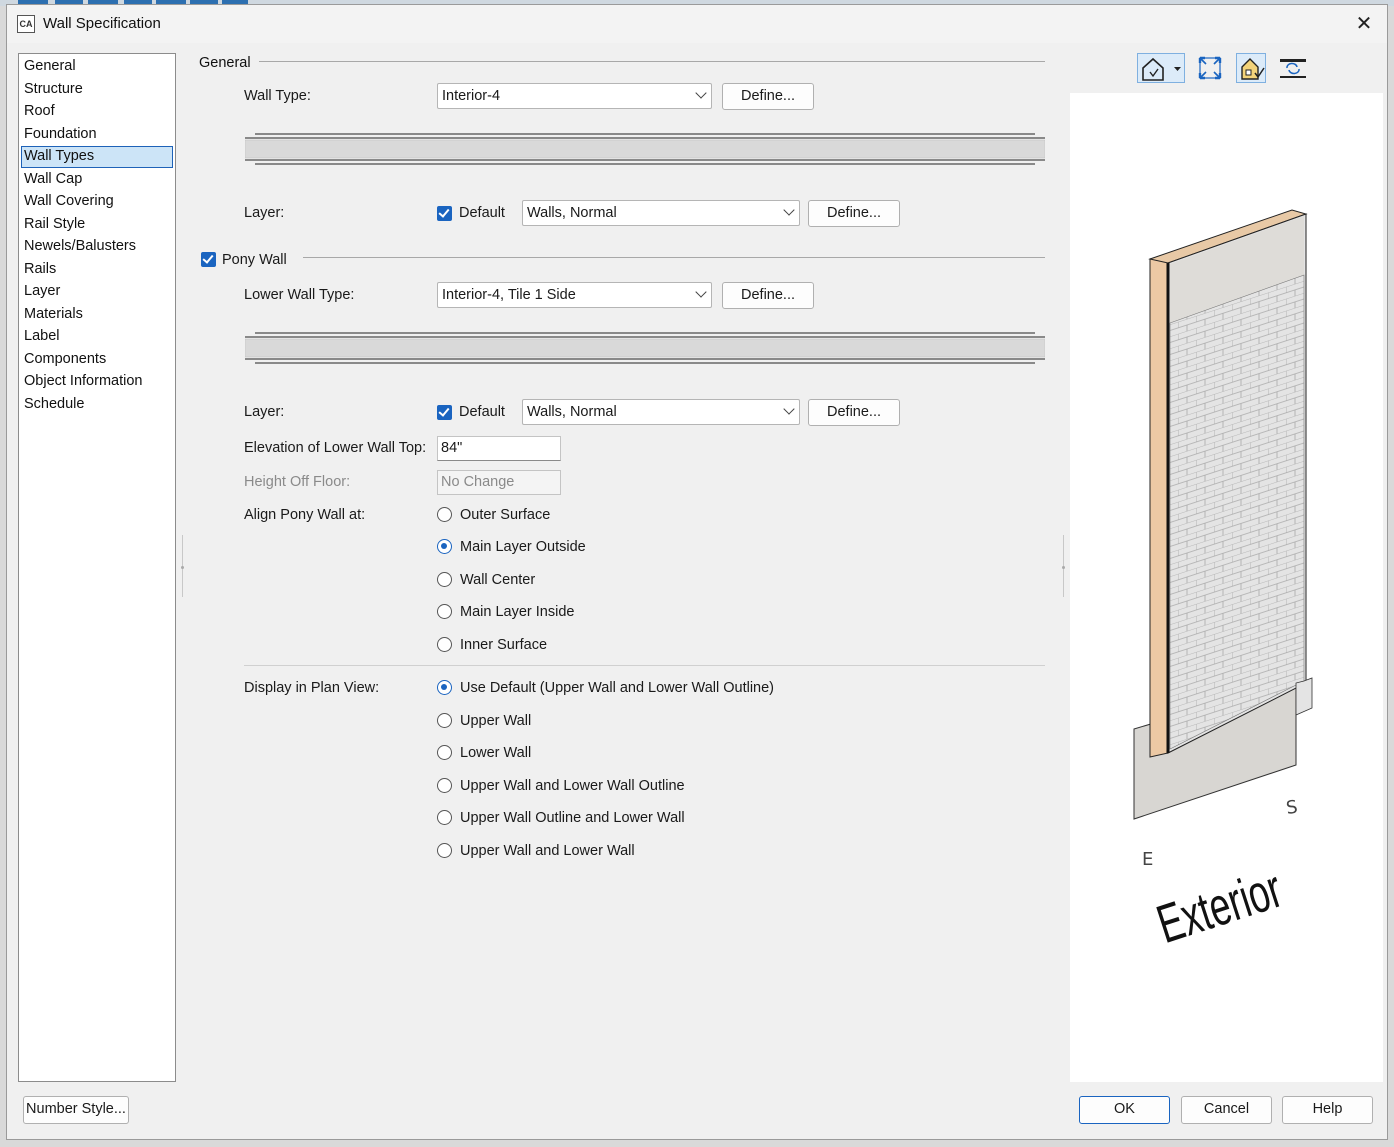 This screenshot has width=1394, height=1147. Describe the element at coordinates (509, 295) in the screenshot. I see `lower-wall-type-value: Interior-4, Tile 1 Side` at that location.